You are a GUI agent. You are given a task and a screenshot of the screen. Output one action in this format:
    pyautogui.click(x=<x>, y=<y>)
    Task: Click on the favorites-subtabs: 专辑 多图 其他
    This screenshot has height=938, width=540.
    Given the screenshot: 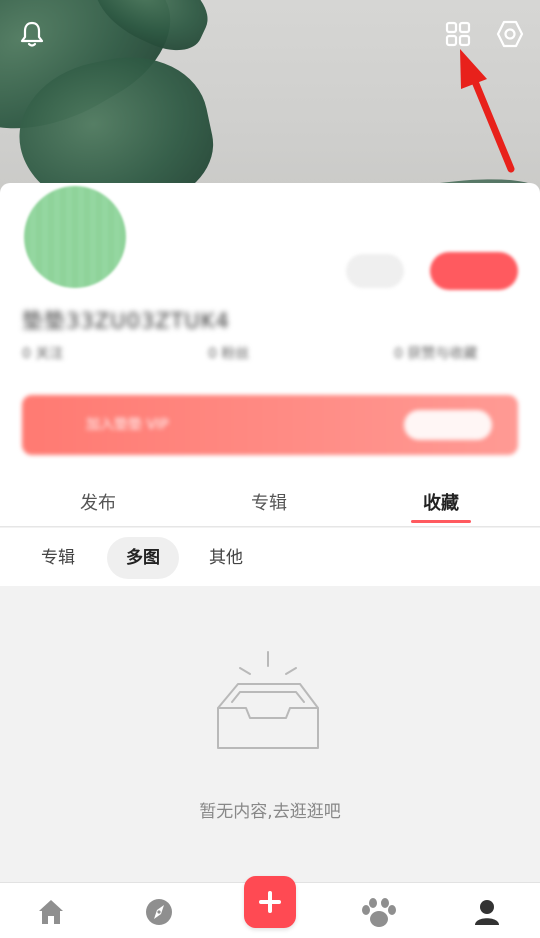 What is the action you would take?
    pyautogui.click(x=270, y=557)
    